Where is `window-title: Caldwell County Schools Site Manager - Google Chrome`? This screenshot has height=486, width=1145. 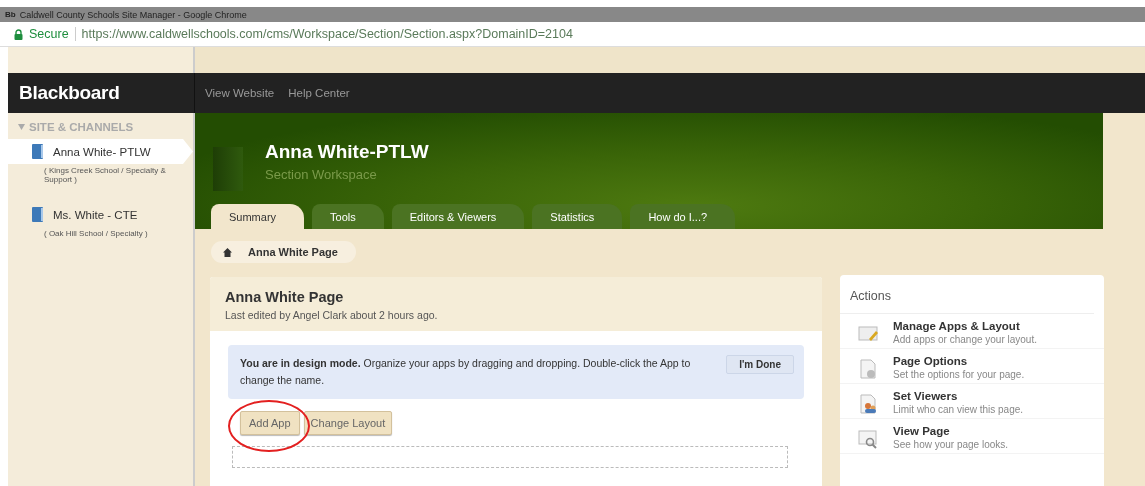 window-title: Caldwell County Schools Site Manager - Google Chrome is located at coordinates (133, 14).